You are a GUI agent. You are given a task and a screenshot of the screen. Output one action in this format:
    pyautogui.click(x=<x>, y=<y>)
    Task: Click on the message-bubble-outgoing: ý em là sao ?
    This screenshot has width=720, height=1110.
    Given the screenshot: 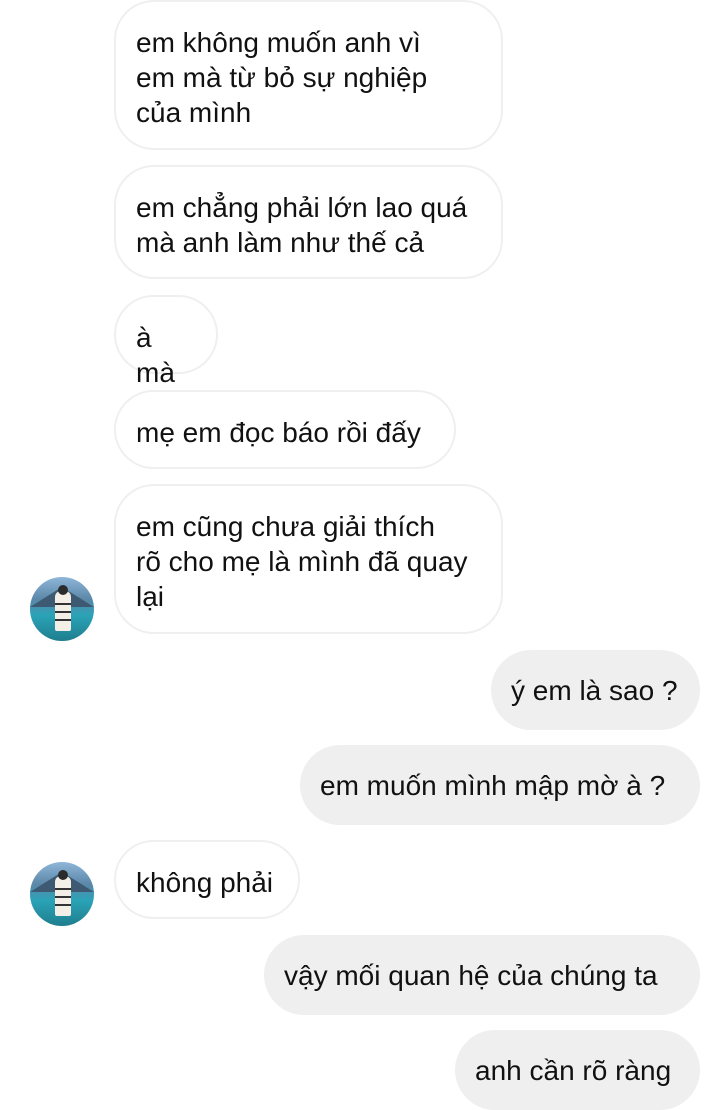 What is the action you would take?
    pyautogui.click(x=595, y=690)
    